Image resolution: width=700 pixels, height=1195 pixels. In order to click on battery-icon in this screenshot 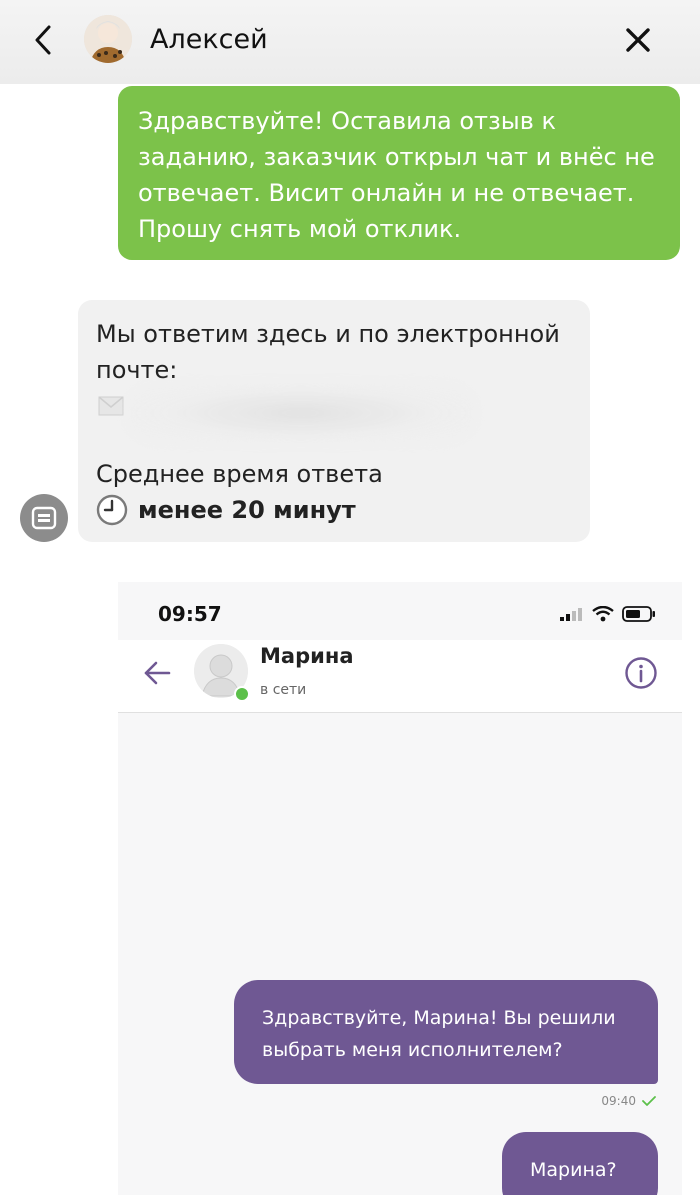, I will do `click(638, 614)`.